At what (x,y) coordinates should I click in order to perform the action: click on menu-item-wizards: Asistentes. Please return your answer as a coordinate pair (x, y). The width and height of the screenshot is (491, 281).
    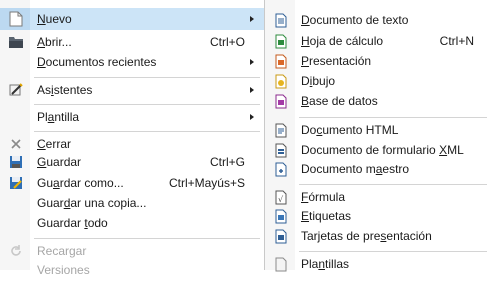
    Looking at the image, I should click on (132, 90).